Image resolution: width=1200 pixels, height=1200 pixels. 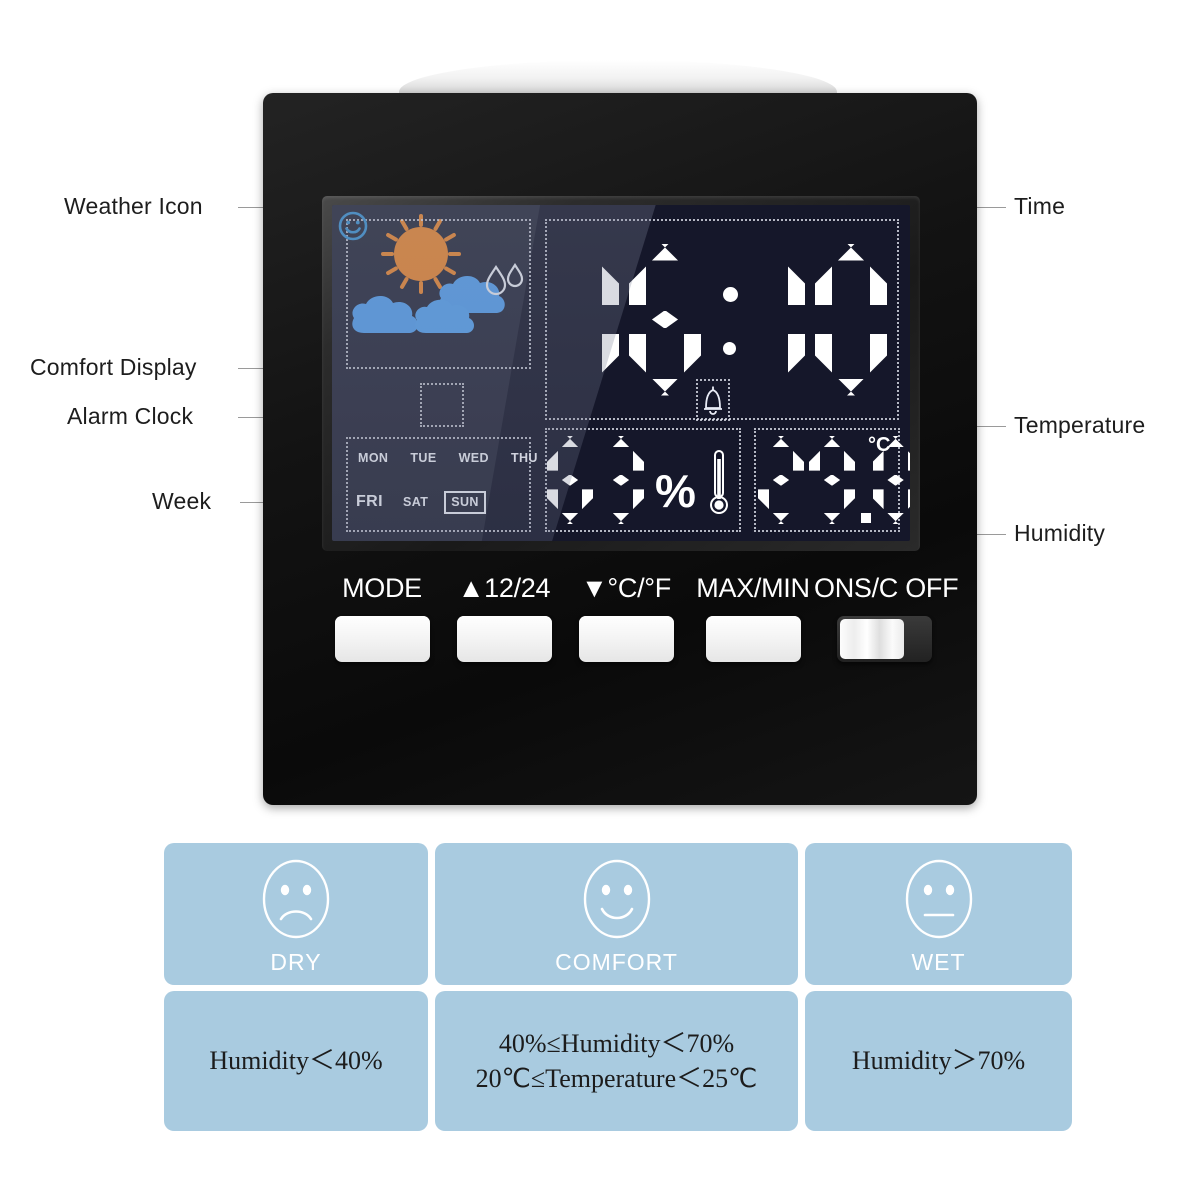 What do you see at coordinates (382, 639) in the screenshot?
I see `mode-button` at bounding box center [382, 639].